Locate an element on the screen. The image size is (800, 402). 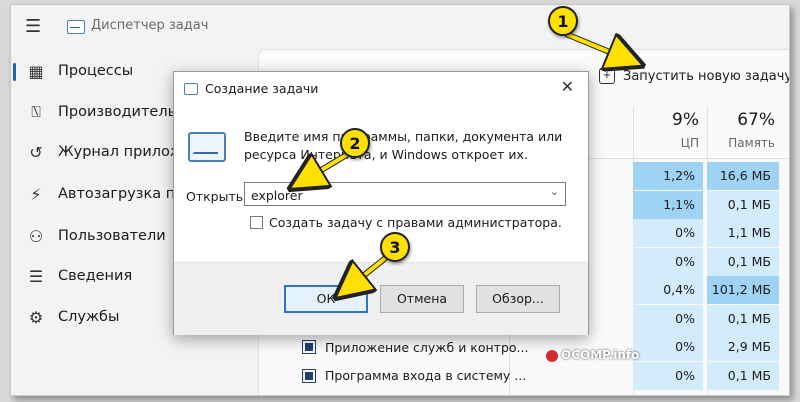
dialog-close-icon: ✕ is located at coordinates (567, 86).